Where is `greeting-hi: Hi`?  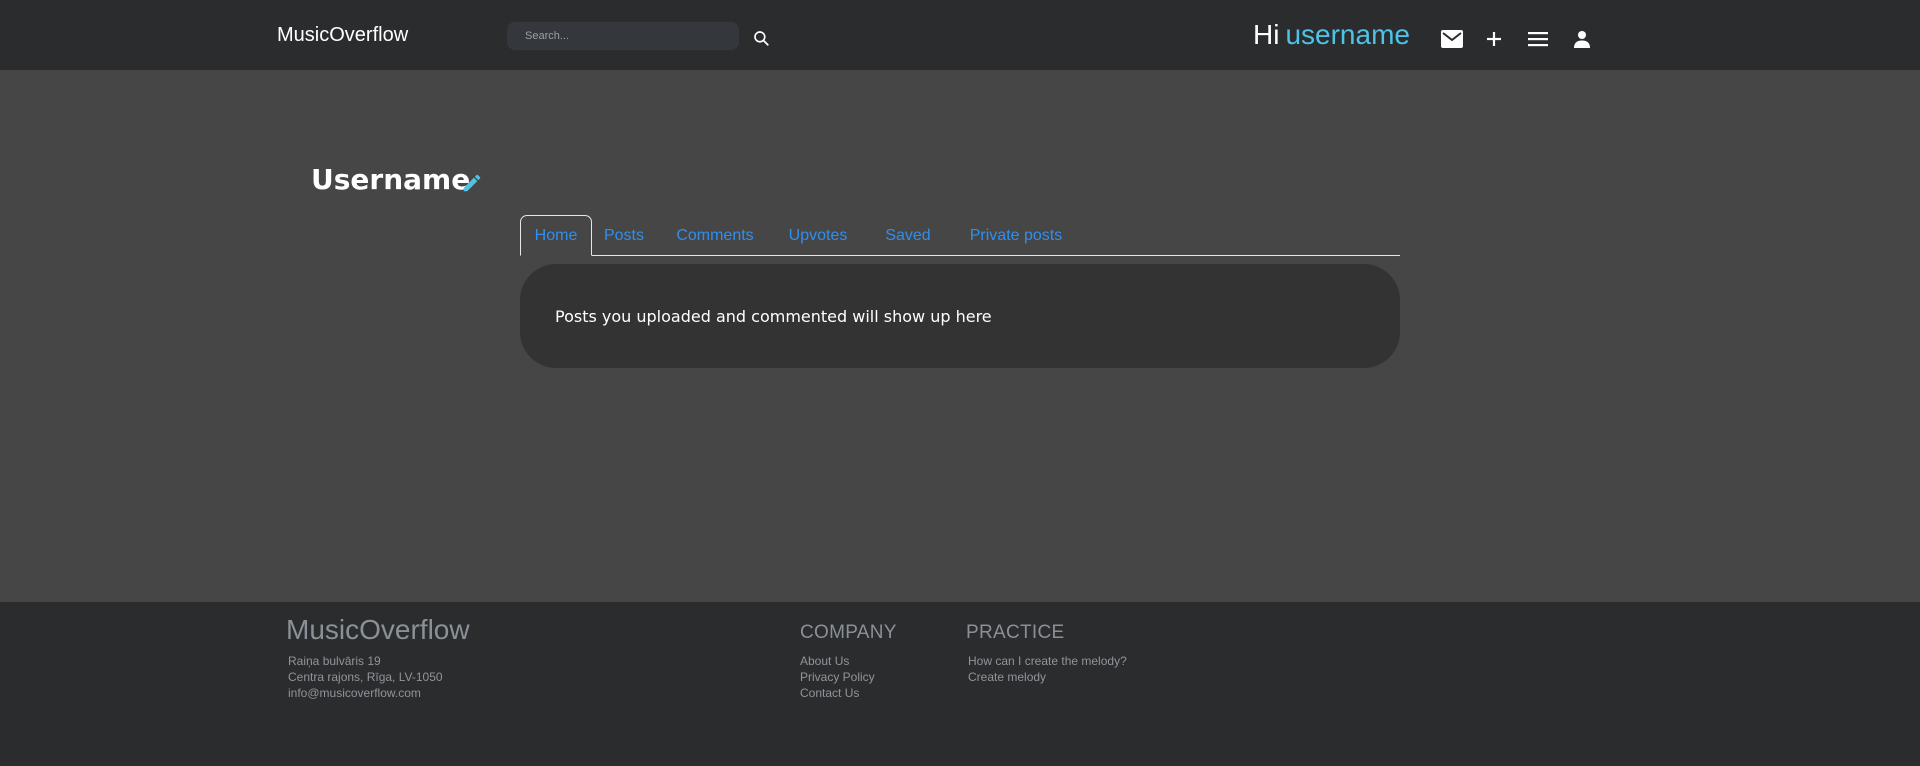
greeting-hi: Hi is located at coordinates (1266, 34).